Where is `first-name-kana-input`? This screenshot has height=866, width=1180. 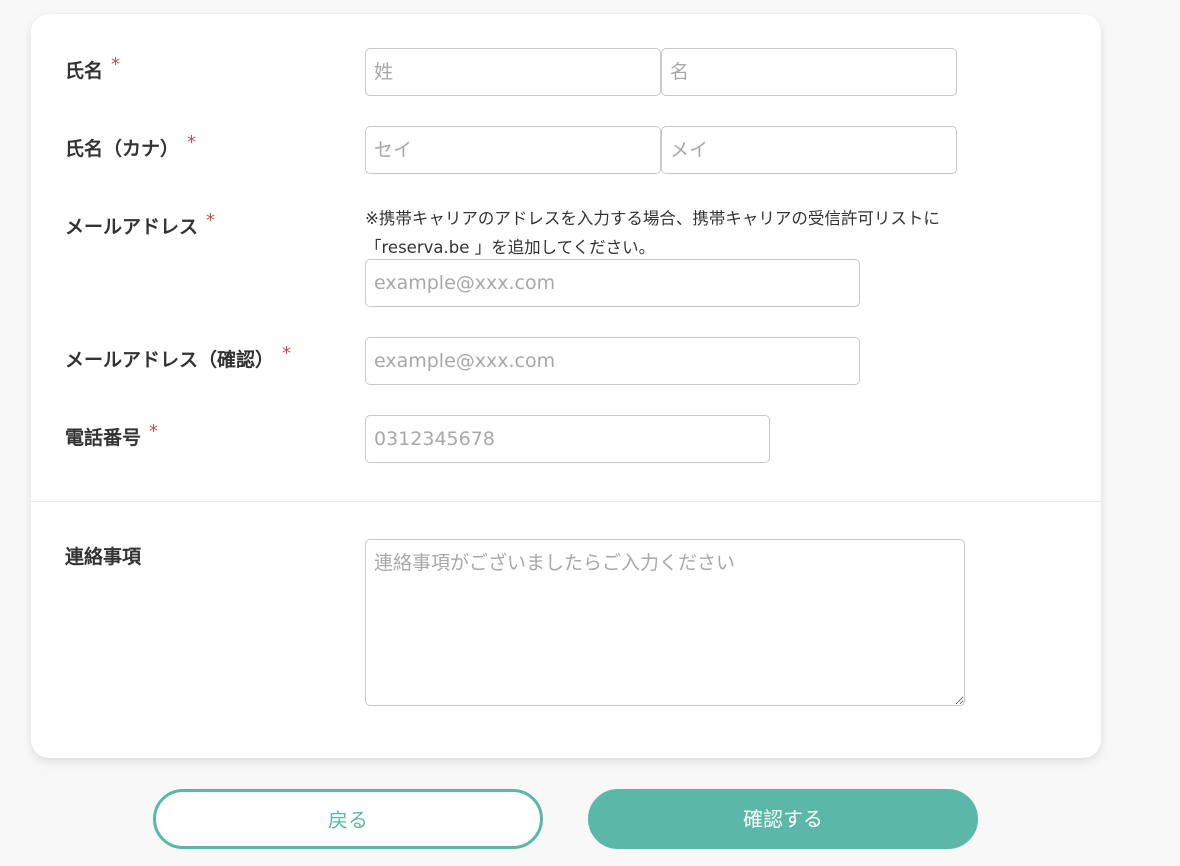 first-name-kana-input is located at coordinates (809, 150).